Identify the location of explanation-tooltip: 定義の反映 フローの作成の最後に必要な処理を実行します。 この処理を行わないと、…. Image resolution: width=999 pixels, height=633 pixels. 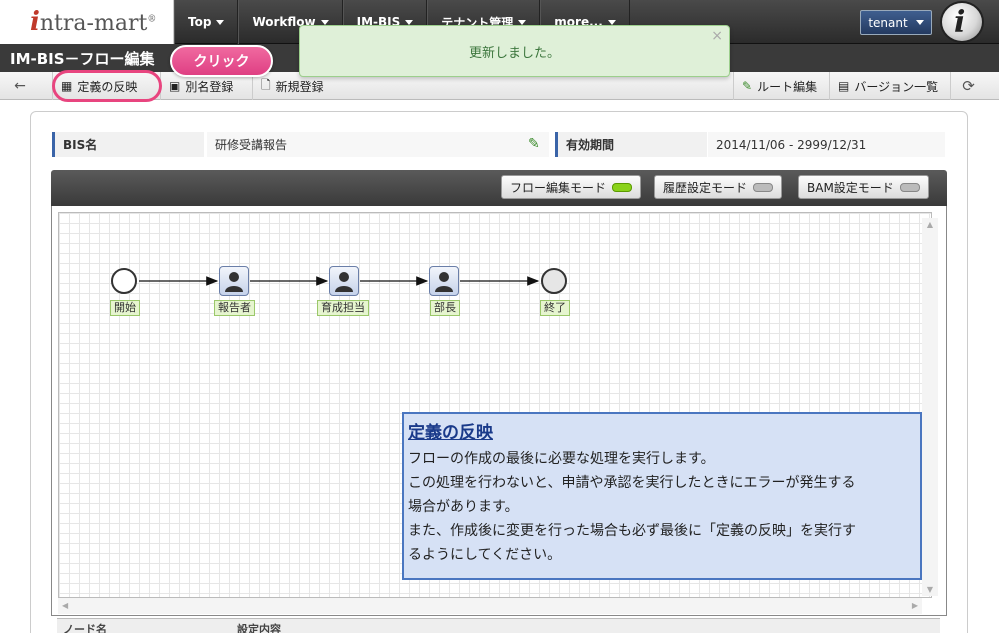
(662, 496).